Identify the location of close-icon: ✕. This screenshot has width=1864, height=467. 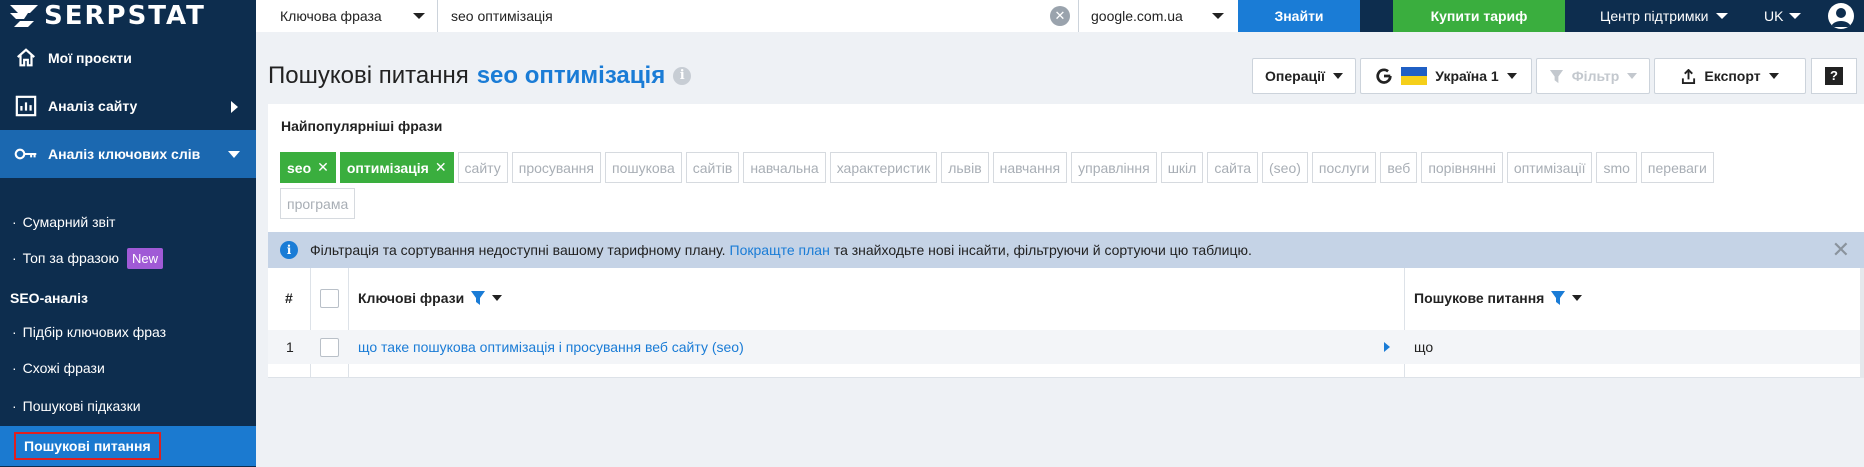
(1841, 250).